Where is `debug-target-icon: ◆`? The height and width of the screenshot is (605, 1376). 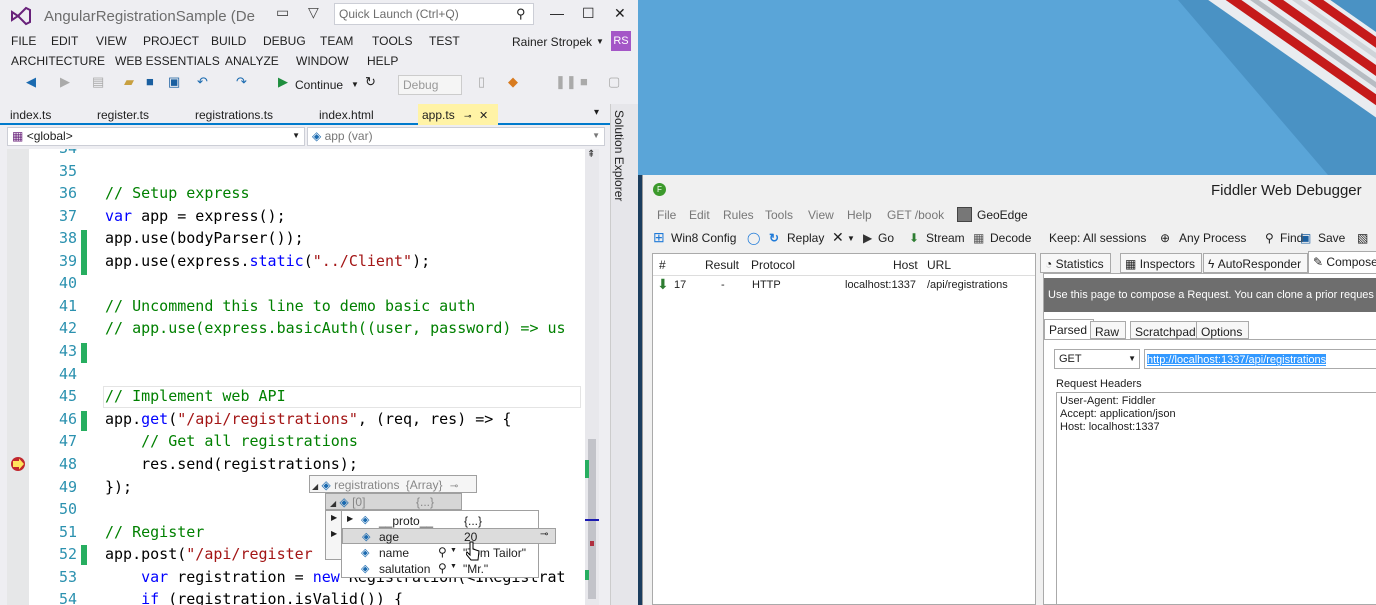
debug-target-icon: ◆ is located at coordinates (513, 85).